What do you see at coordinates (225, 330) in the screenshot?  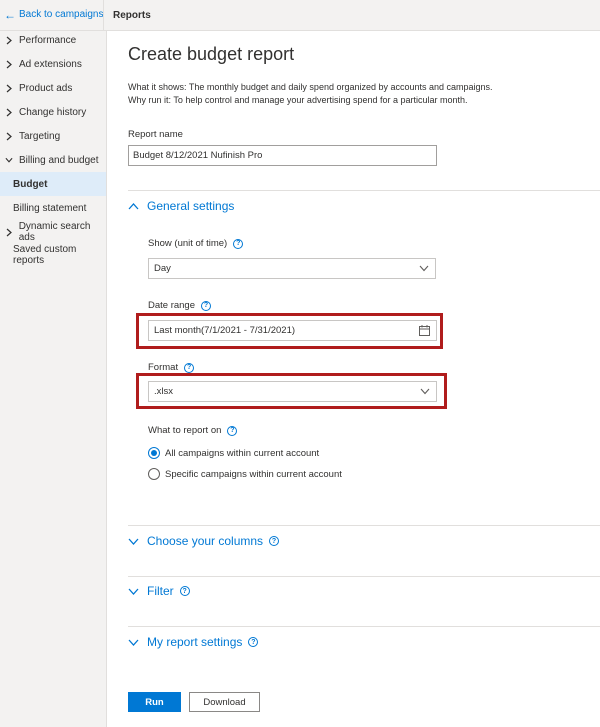 I see `date-range-value: Last month(7/1/2021 - 7/31/2021)` at bounding box center [225, 330].